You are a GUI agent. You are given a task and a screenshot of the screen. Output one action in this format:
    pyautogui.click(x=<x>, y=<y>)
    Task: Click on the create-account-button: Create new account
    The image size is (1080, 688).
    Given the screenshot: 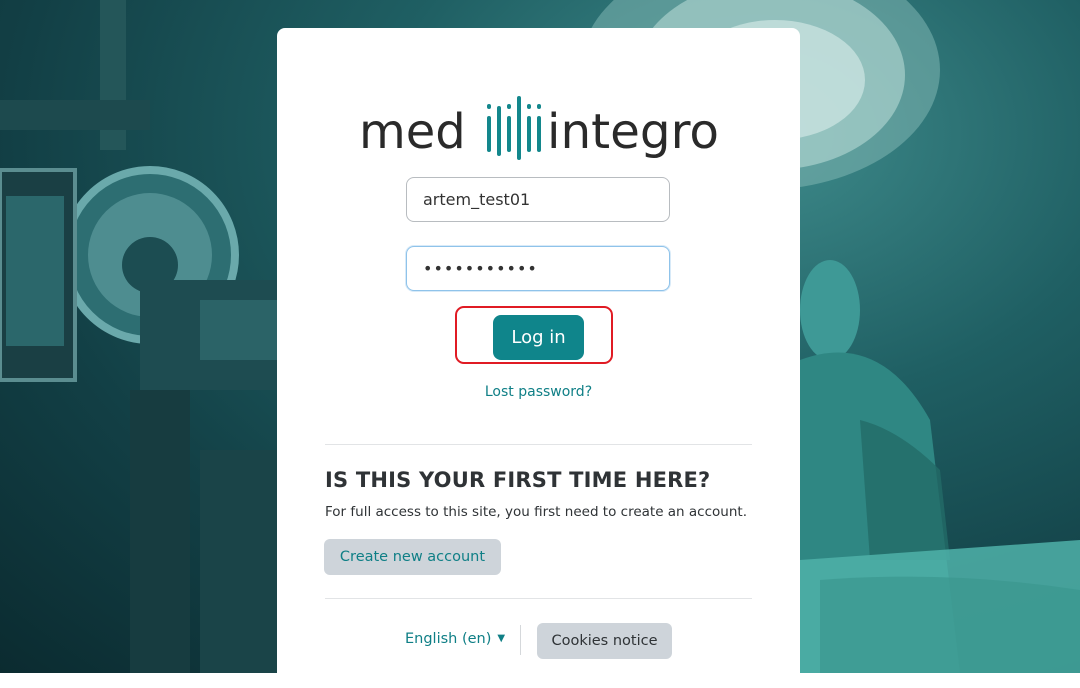 What is the action you would take?
    pyautogui.click(x=412, y=557)
    